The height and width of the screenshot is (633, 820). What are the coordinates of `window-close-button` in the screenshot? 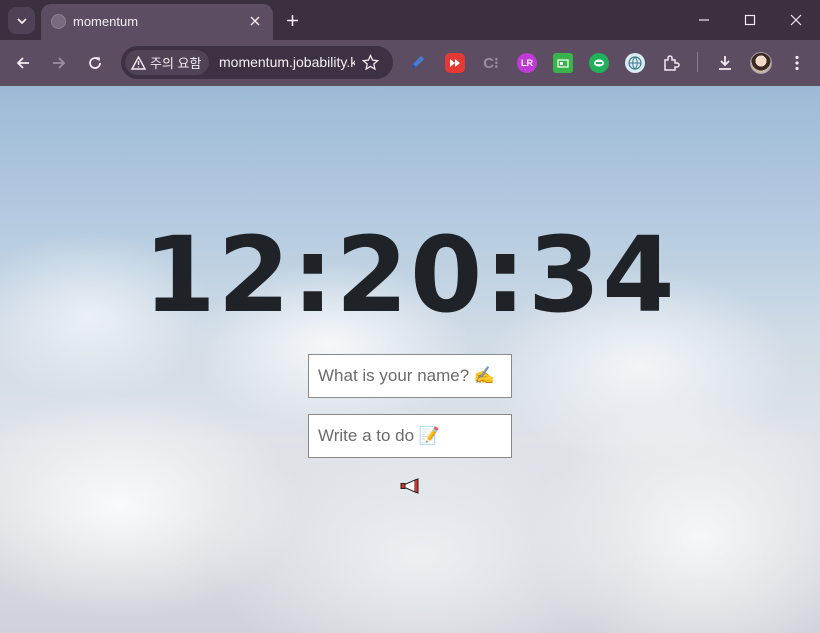 It's located at (796, 20).